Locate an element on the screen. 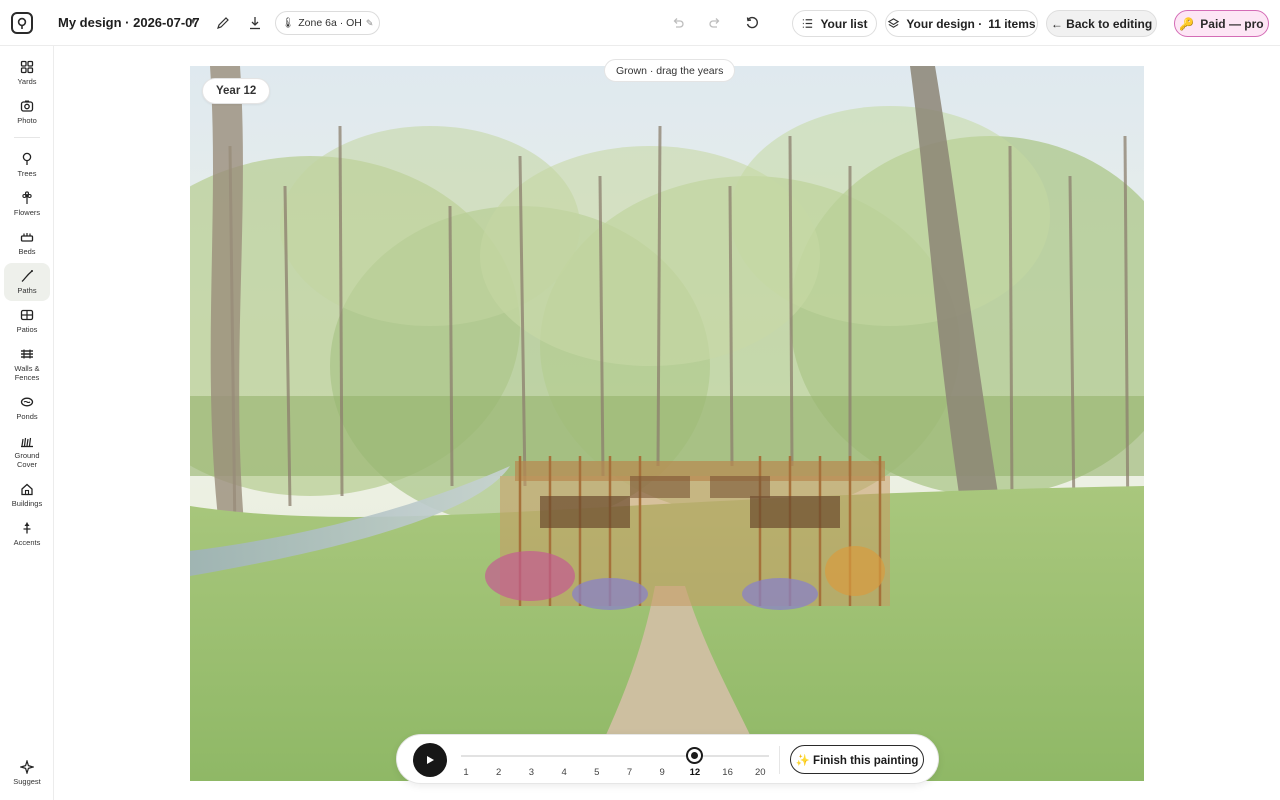 The height and width of the screenshot is (800, 1280). ground-cover-icon is located at coordinates (27, 442).